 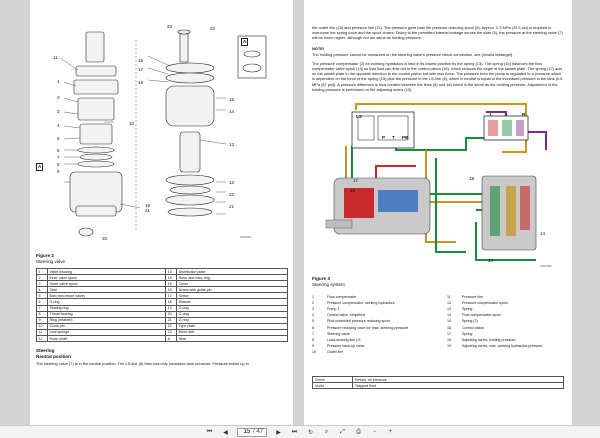 I want to click on callout-label: 1, so click(x=58, y=81).